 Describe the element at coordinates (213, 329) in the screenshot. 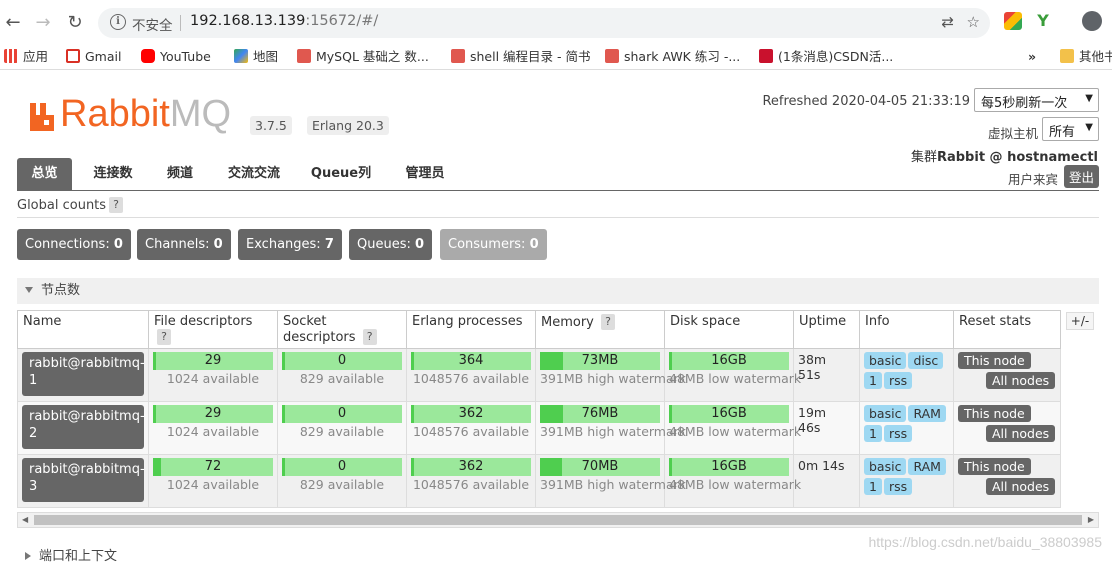

I see `col-file-descriptors: File descriptors ?` at that location.